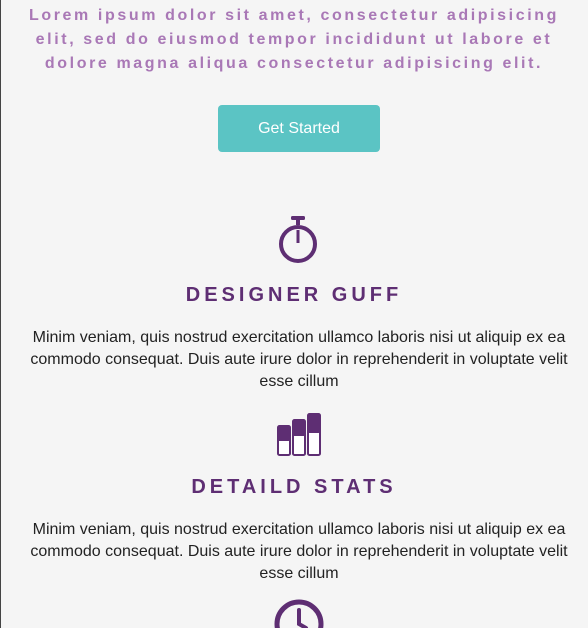 The image size is (588, 628). Describe the element at coordinates (299, 434) in the screenshot. I see `stats-bars-icon` at that location.